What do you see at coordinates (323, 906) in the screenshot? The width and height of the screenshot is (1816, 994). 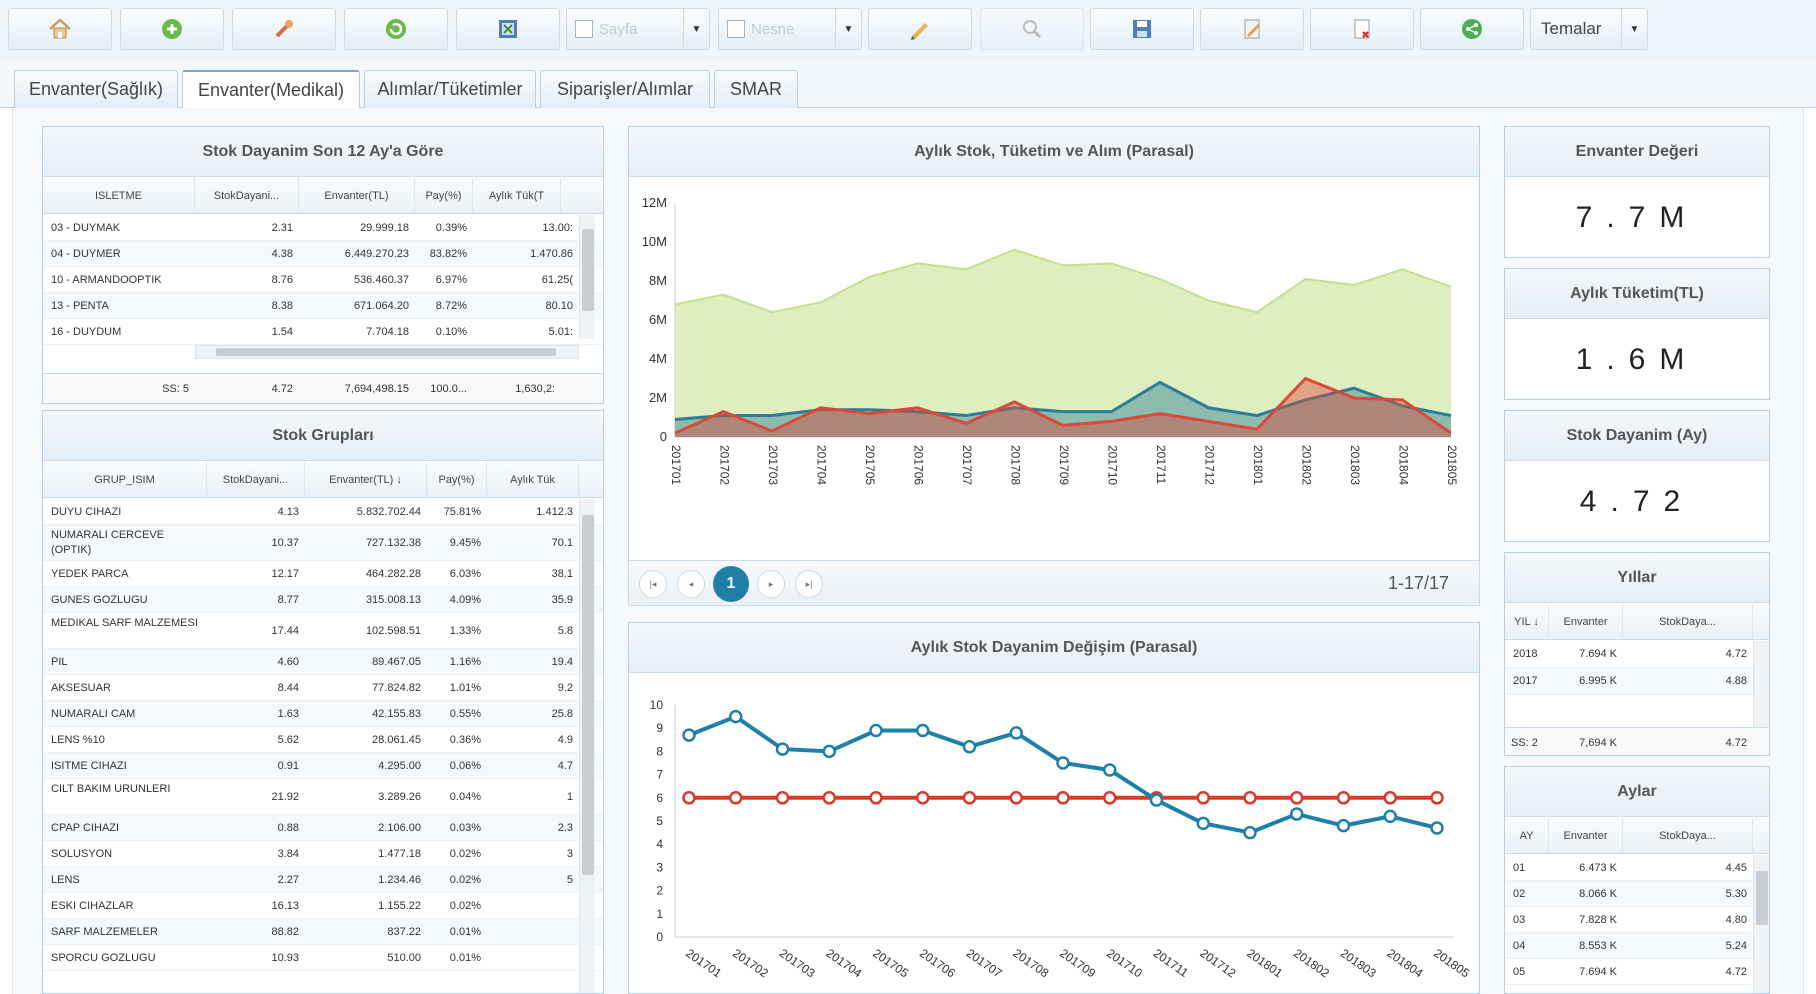 I see `table-row: ESKI CIHAZLAR 16.13 1.155.22 0.02%` at bounding box center [323, 906].